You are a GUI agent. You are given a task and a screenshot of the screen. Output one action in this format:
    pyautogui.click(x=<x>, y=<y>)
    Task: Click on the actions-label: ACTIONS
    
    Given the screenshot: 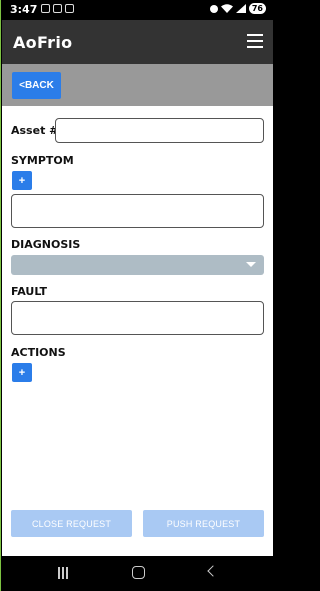 What is the action you would take?
    pyautogui.click(x=38, y=352)
    